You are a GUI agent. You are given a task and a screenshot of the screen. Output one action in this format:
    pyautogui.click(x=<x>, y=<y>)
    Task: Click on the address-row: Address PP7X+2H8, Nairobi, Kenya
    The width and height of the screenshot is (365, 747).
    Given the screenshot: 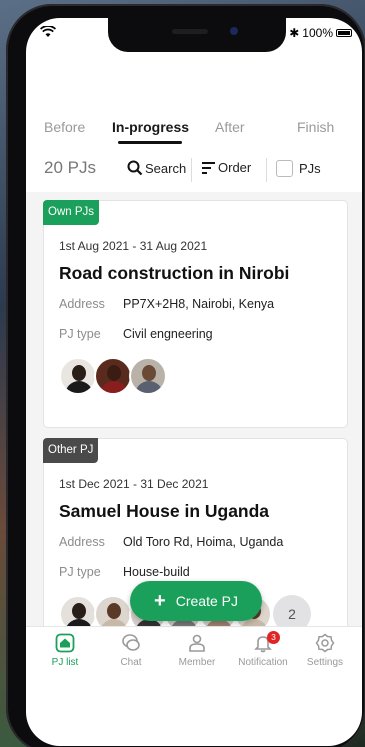 What is the action you would take?
    pyautogui.click(x=166, y=304)
    